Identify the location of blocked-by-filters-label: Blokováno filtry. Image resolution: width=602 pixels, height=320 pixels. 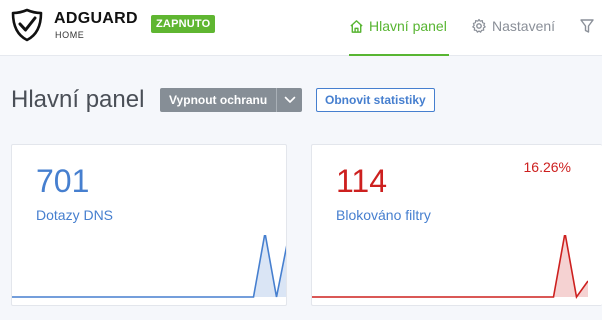
(383, 215).